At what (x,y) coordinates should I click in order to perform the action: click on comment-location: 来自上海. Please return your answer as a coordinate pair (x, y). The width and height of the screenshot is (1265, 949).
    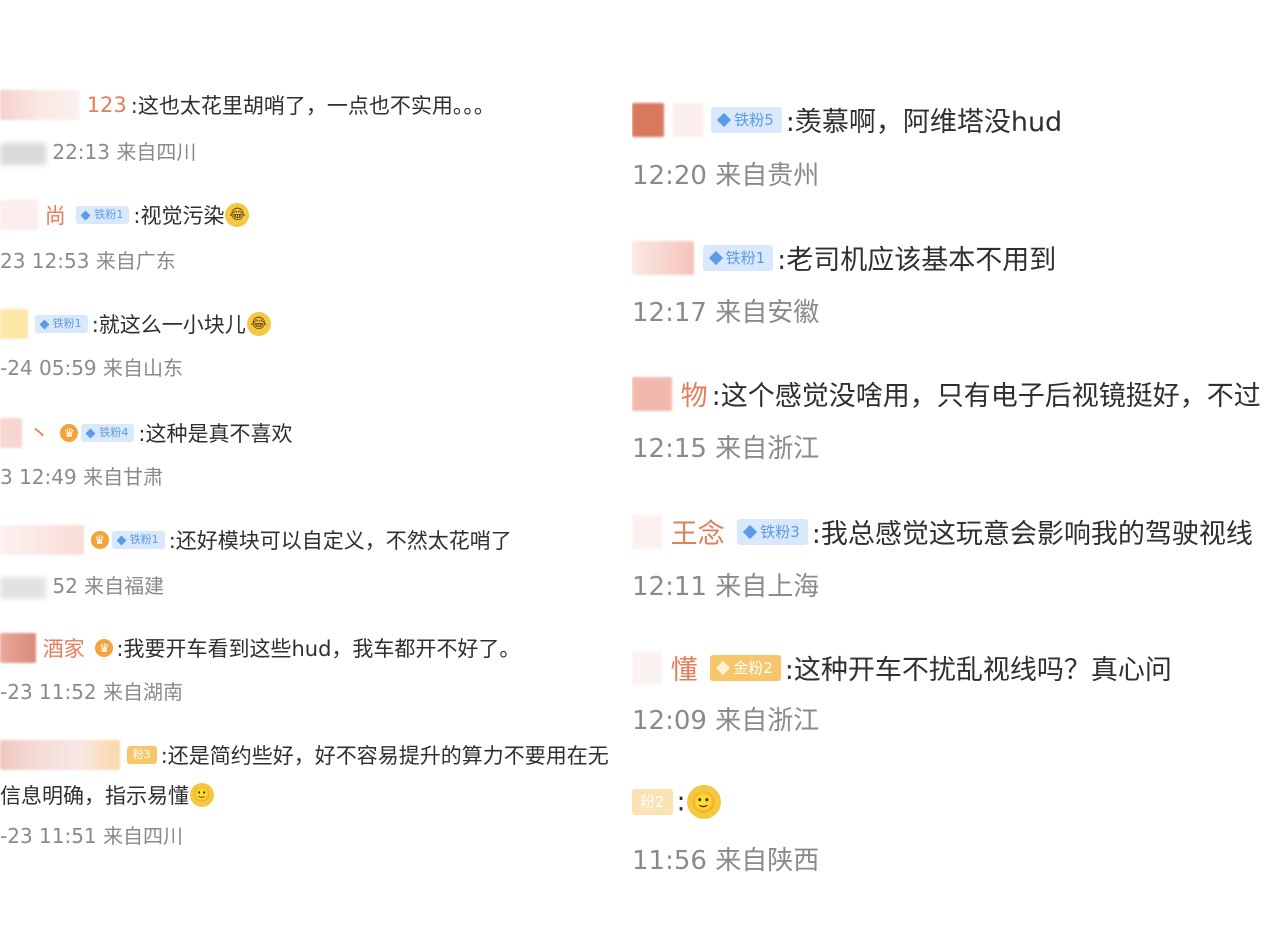
    Looking at the image, I should click on (767, 587).